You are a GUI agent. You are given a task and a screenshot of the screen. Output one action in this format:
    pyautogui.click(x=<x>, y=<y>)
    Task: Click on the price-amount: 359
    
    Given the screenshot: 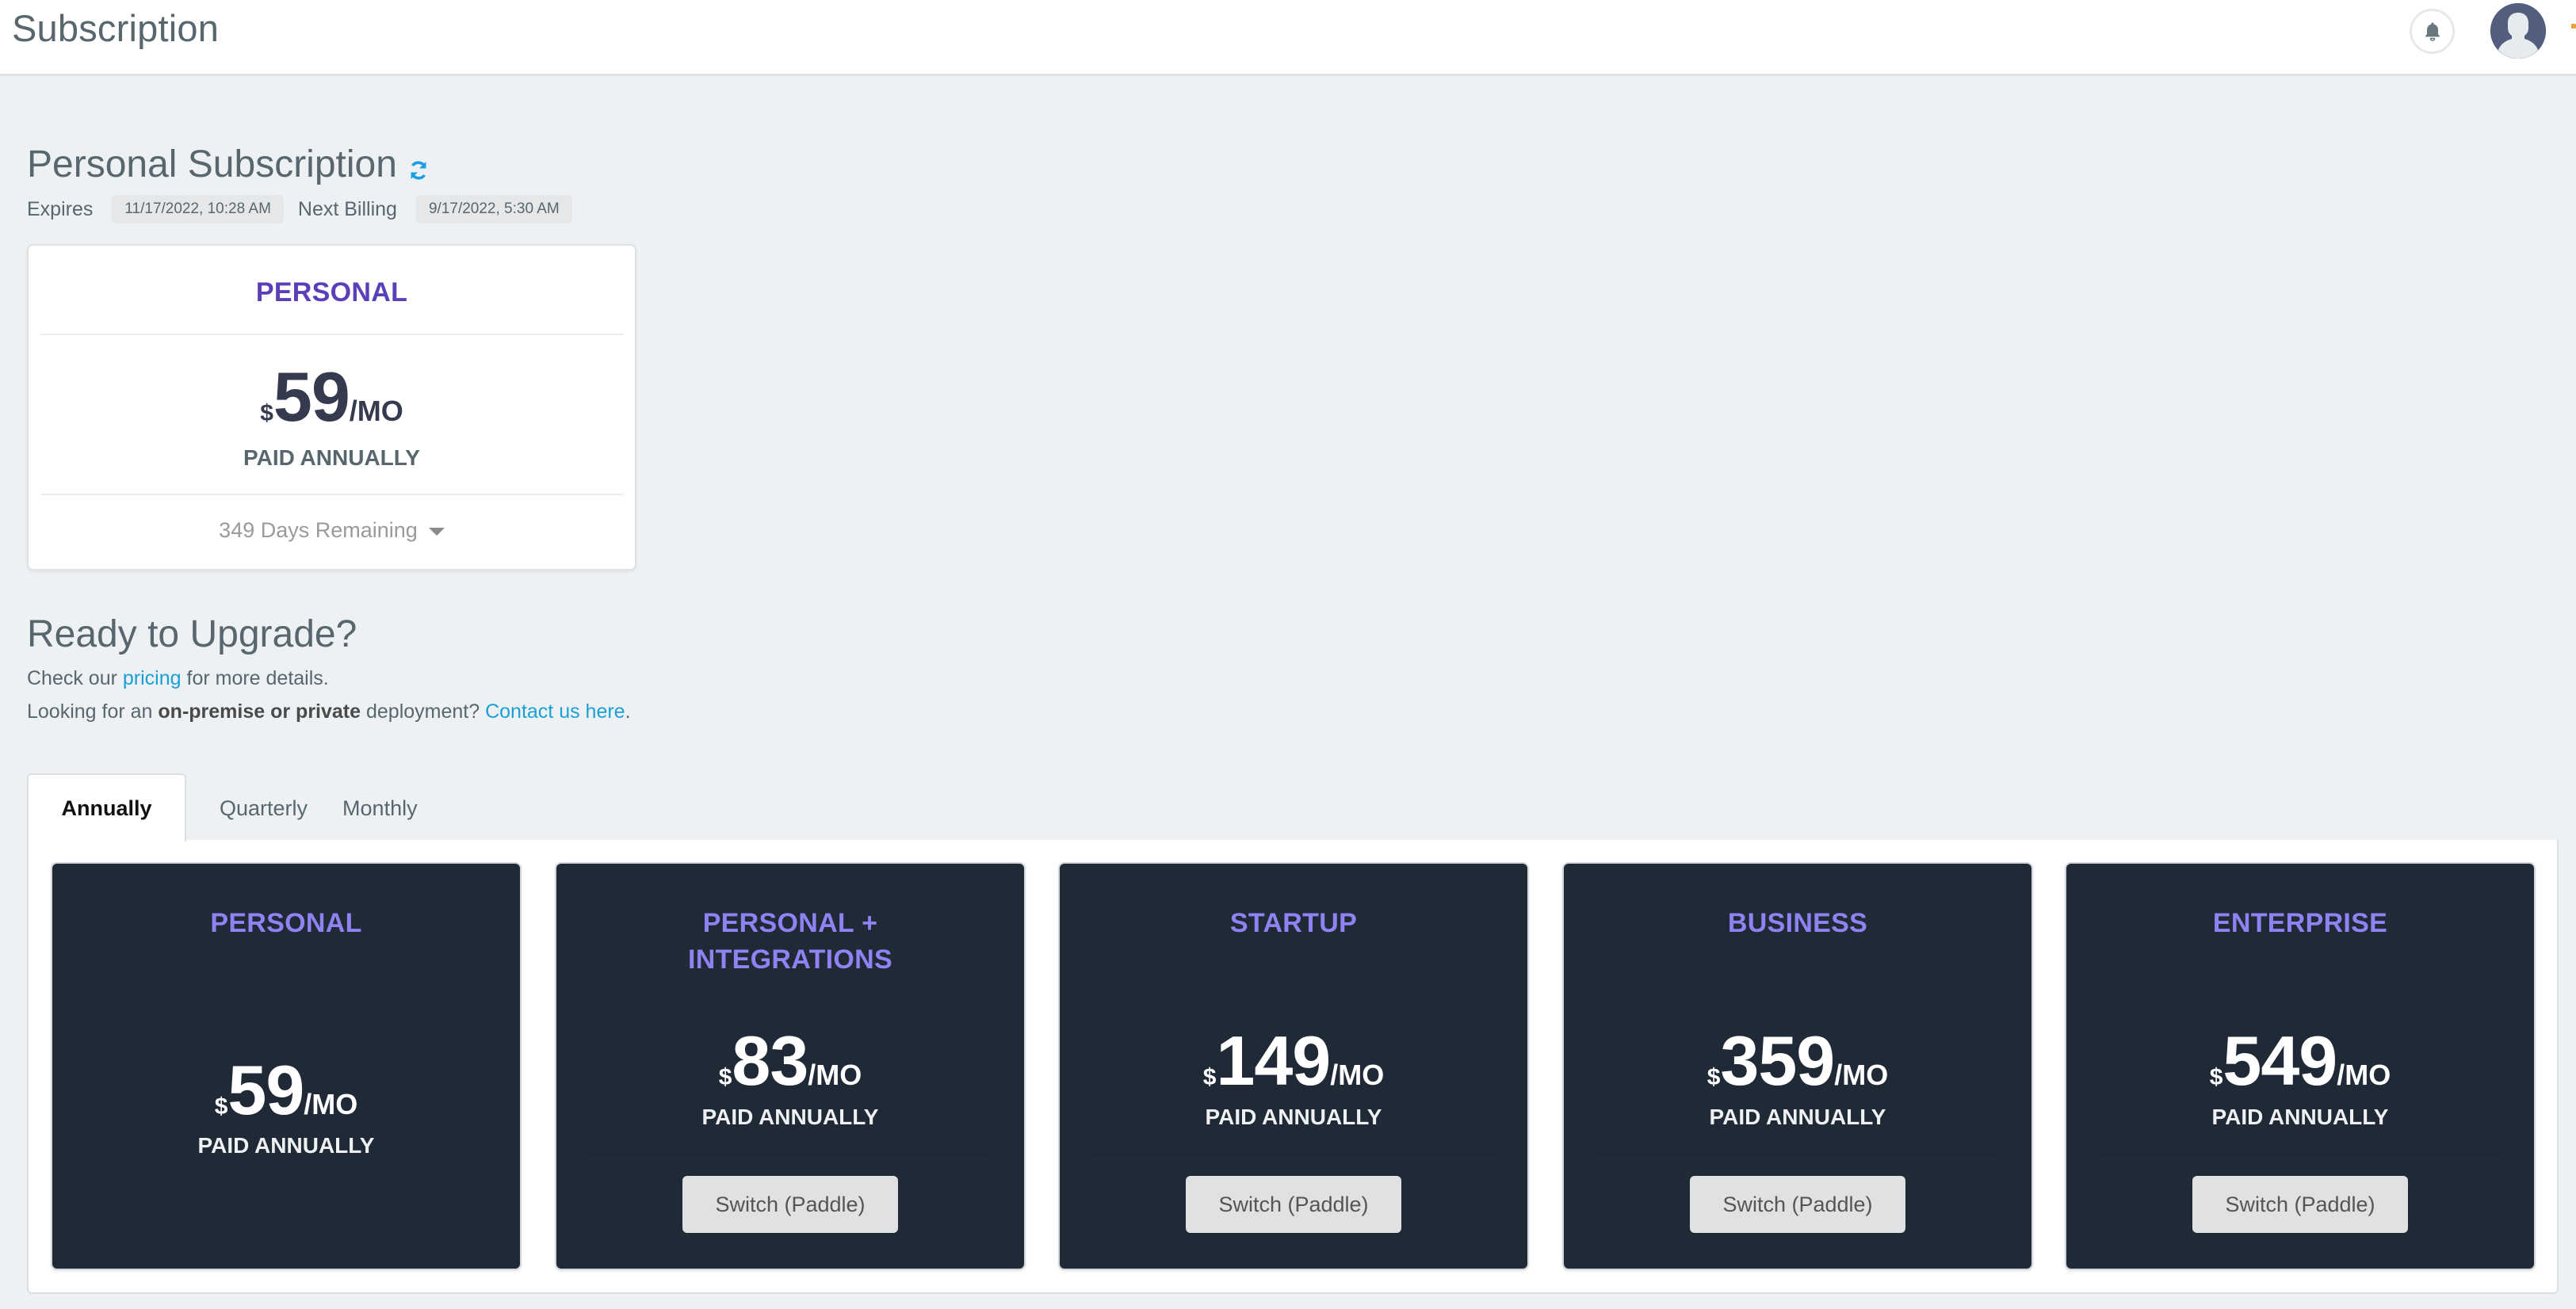 What is the action you would take?
    pyautogui.click(x=1778, y=1060)
    